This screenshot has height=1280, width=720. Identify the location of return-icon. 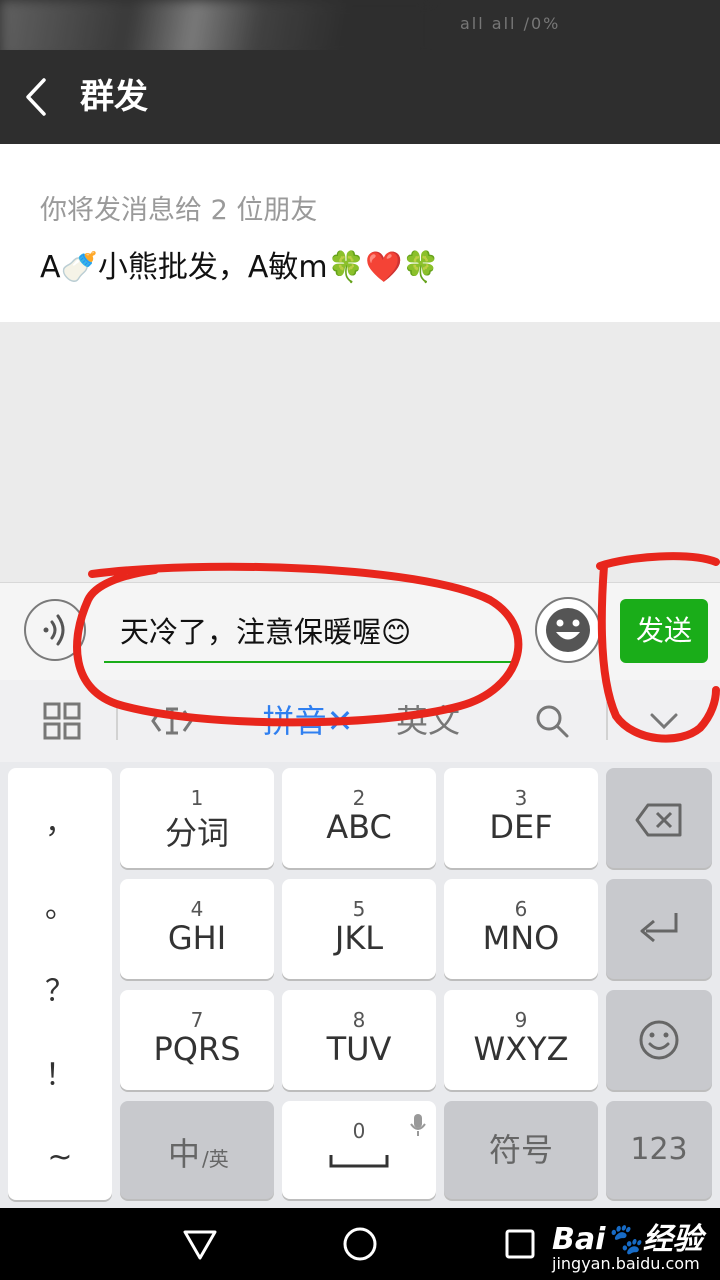
(659, 928).